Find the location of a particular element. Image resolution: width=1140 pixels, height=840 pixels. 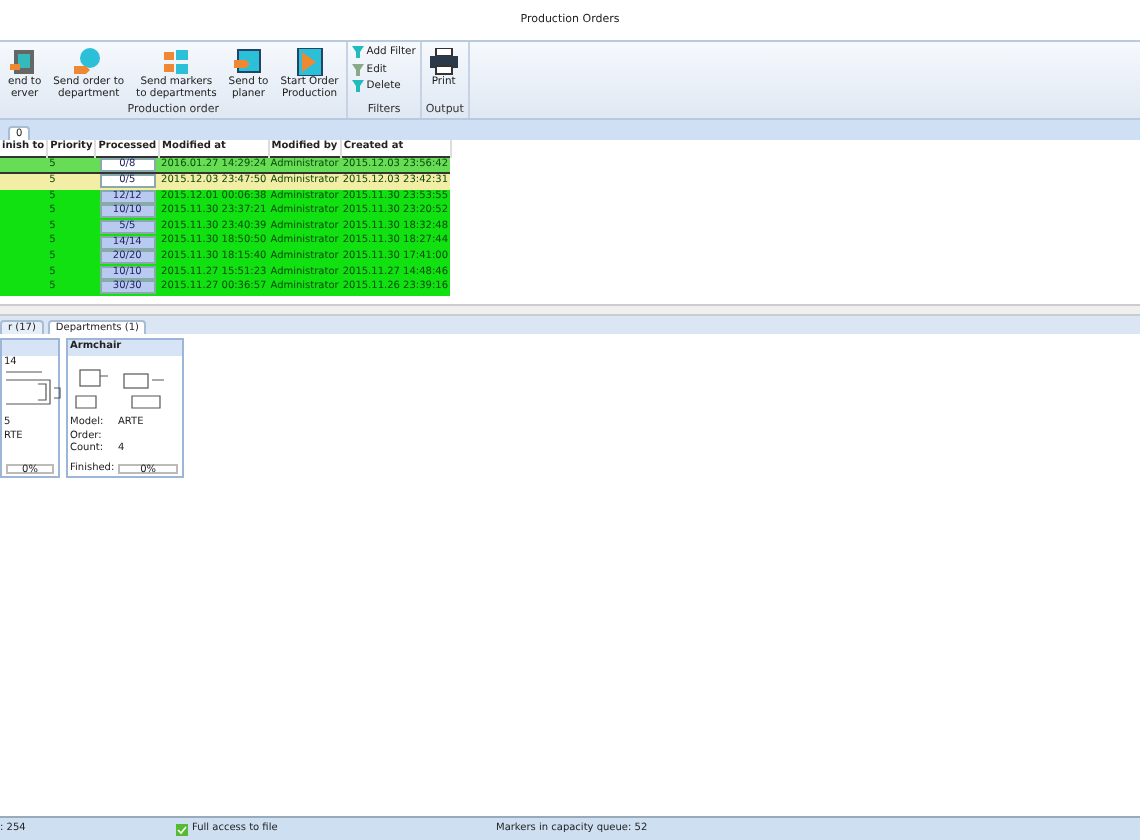

card-header is located at coordinates (30, 348).